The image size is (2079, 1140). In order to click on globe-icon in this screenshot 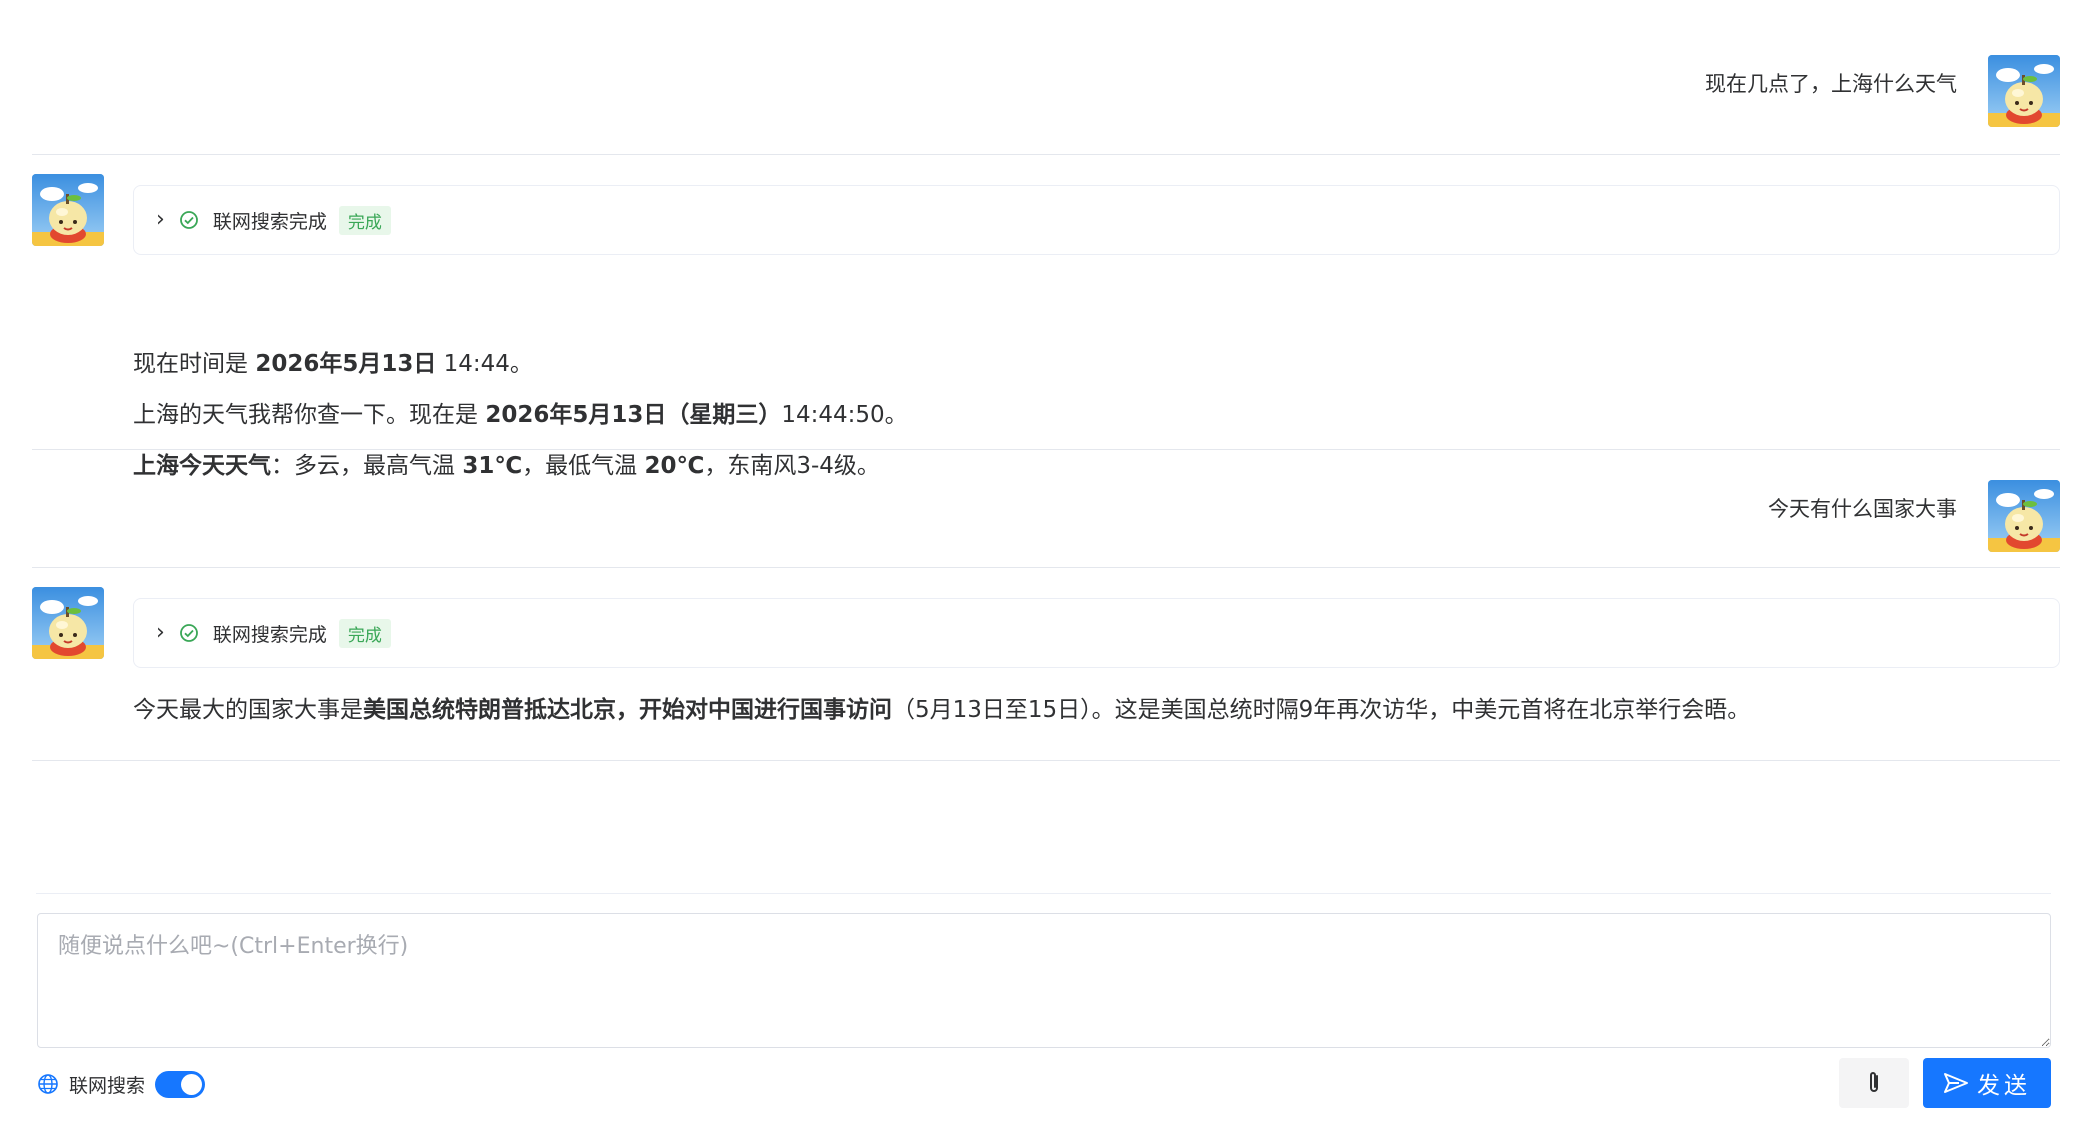, I will do `click(48, 1084)`.